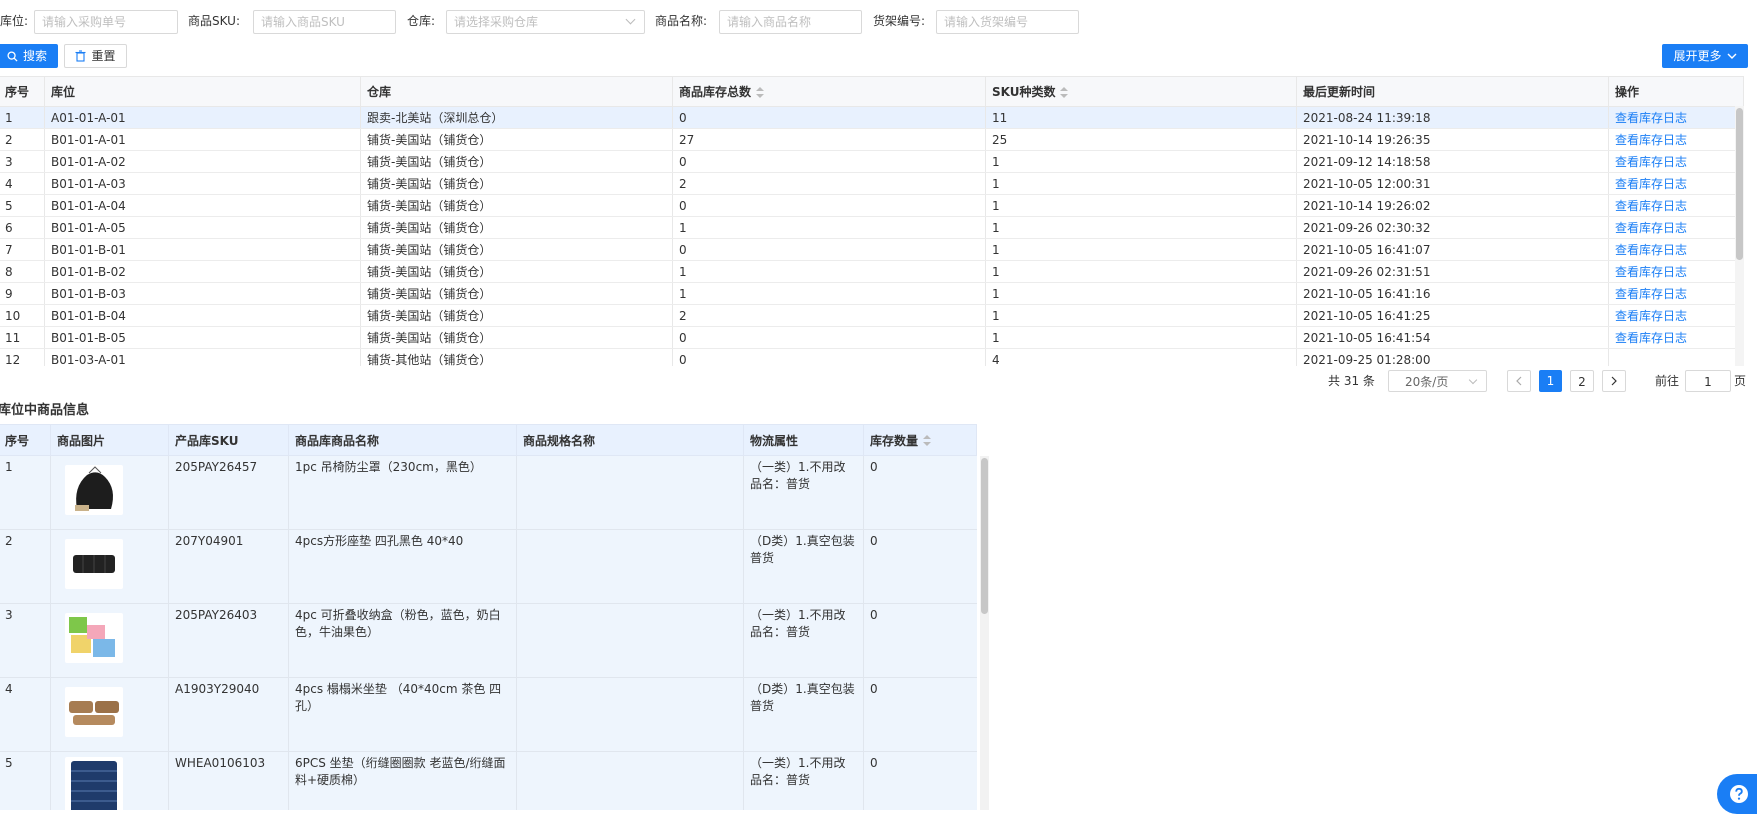 The width and height of the screenshot is (1757, 827). What do you see at coordinates (94, 490) in the screenshot?
I see `product-image-black-hammock-cover` at bounding box center [94, 490].